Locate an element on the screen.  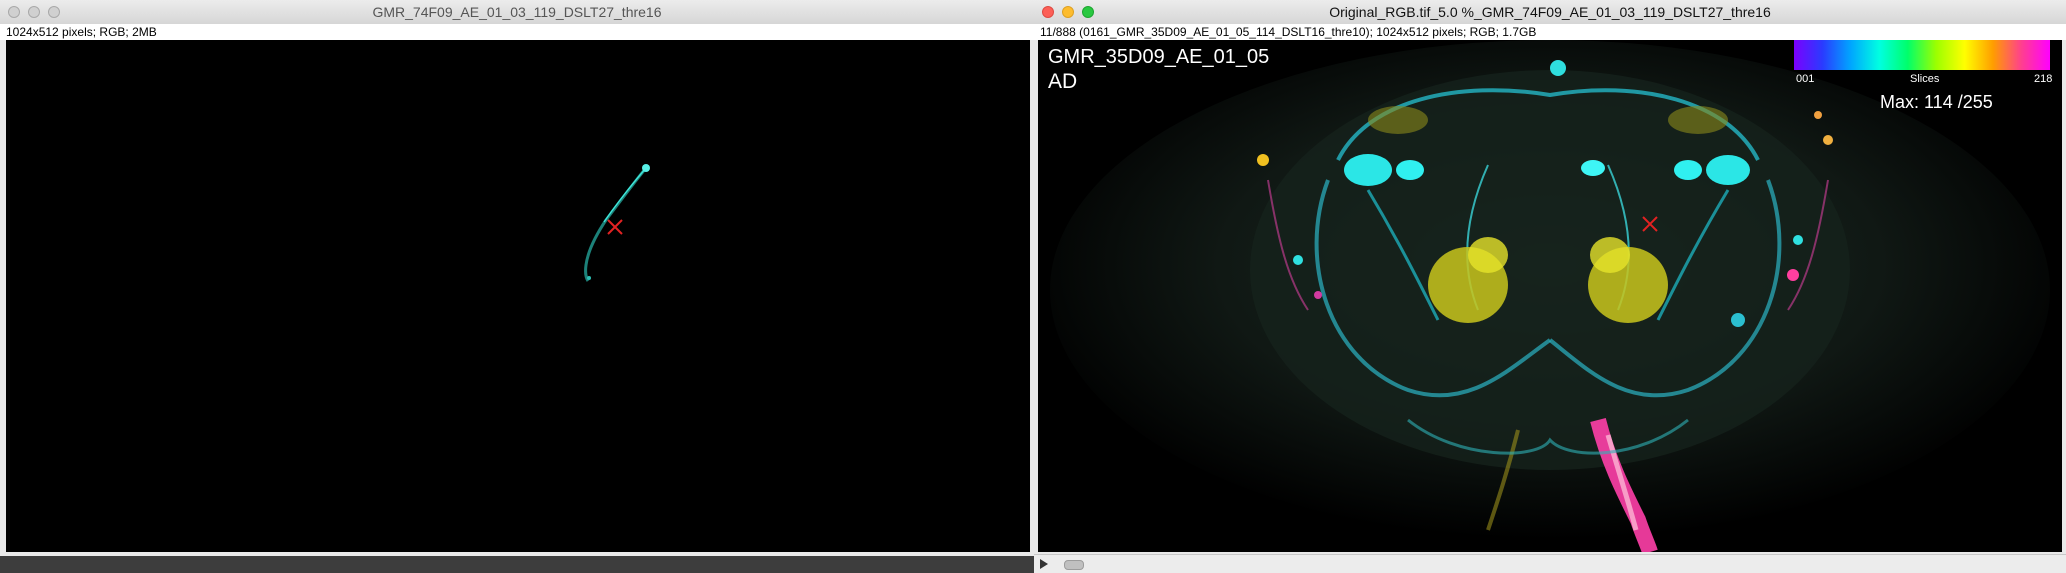
stack-slider is located at coordinates (1550, 563).